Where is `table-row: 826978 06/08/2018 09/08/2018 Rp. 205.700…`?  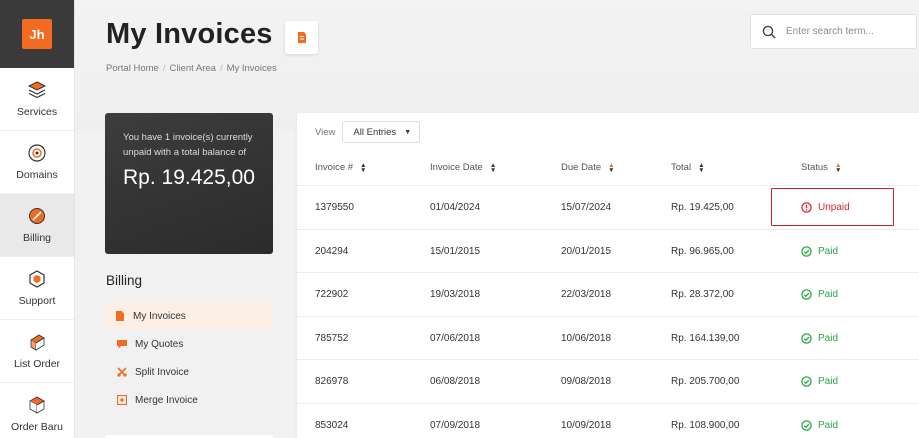 table-row: 826978 06/08/2018 09/08/2018 Rp. 205.700… is located at coordinates (608, 382).